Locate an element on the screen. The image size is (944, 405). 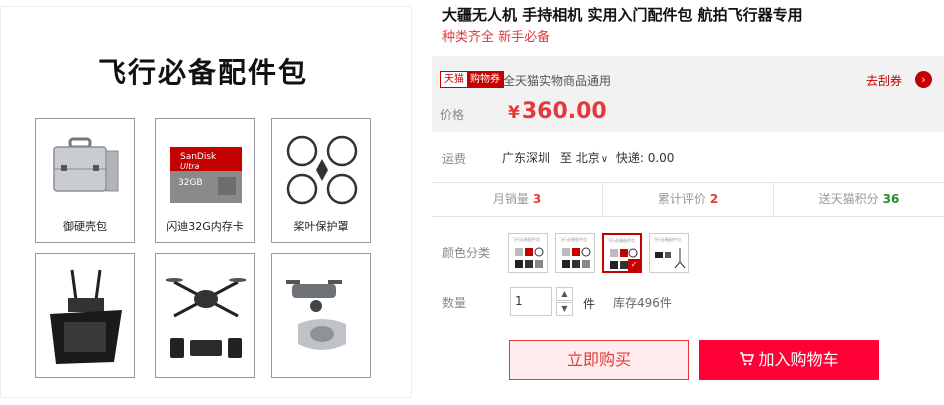
promo-text: 全天猫实物商品通用 is located at coordinates (557, 81).